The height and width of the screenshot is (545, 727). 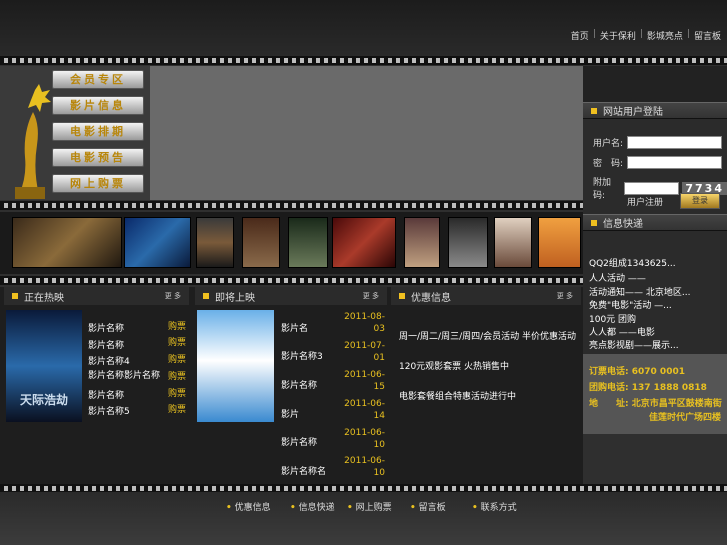 What do you see at coordinates (364, 381) in the screenshot?
I see `release-date: 2011-06-15` at bounding box center [364, 381].